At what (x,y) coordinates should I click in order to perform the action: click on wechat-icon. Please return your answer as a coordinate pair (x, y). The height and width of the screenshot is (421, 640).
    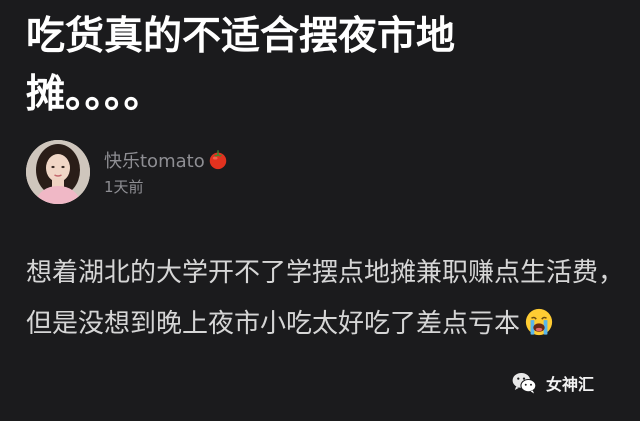
    Looking at the image, I should click on (524, 383).